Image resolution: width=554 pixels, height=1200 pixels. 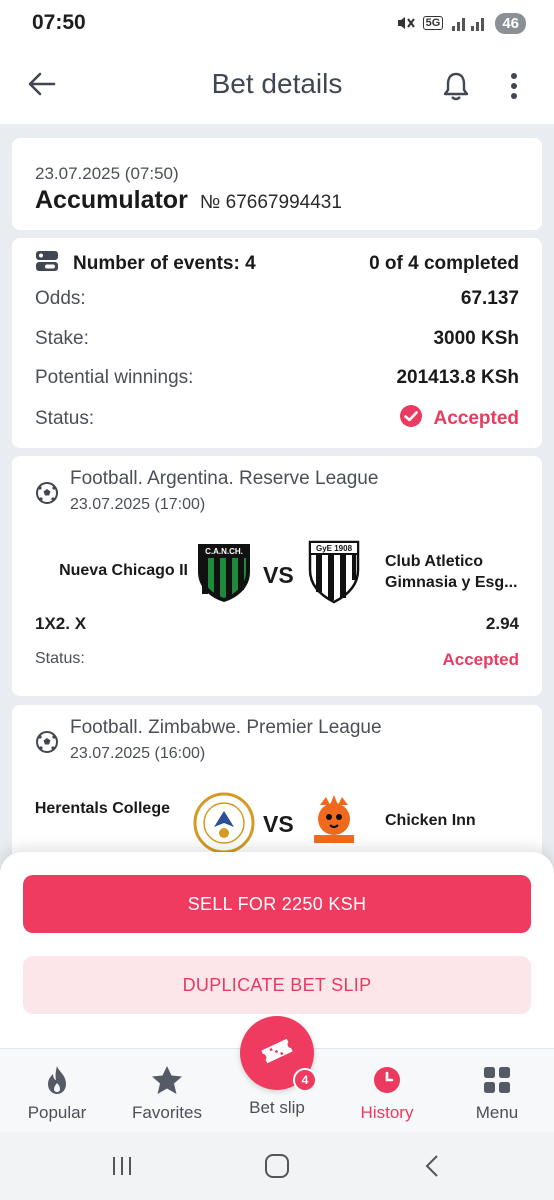 I want to click on home-icon, so click(x=277, y=1166).